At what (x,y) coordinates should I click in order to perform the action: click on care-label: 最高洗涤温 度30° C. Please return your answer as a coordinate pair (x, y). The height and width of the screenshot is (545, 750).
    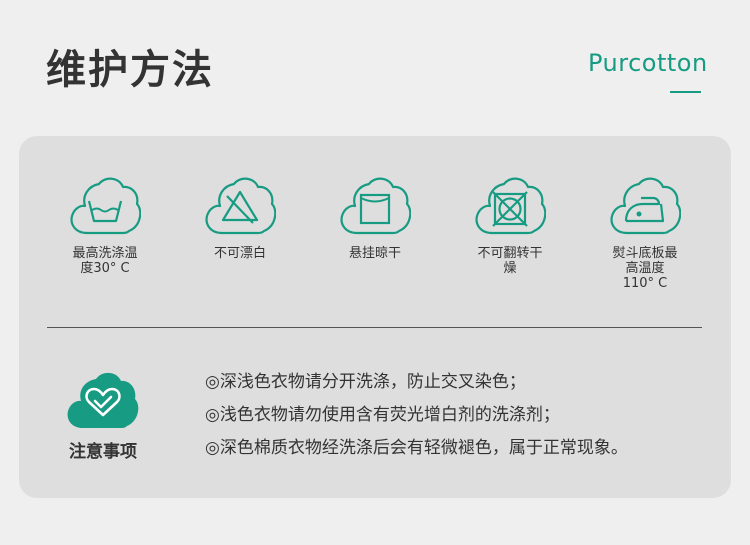
    Looking at the image, I should click on (105, 261).